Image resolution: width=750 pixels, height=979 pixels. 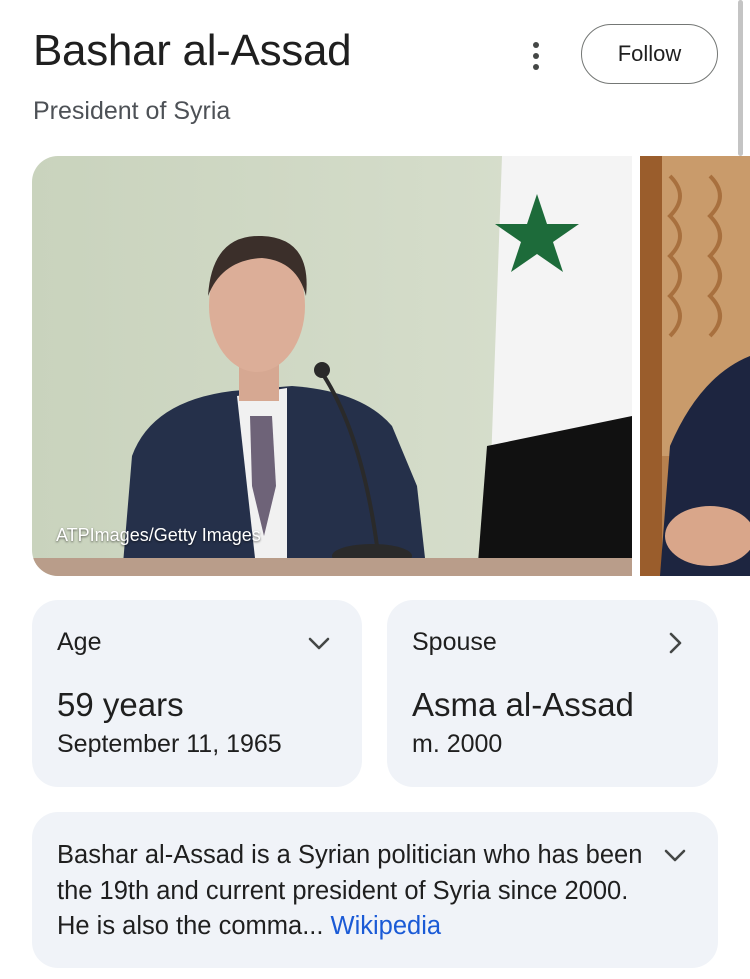 What do you see at coordinates (457, 744) in the screenshot?
I see `marriage-year: m. 2000` at bounding box center [457, 744].